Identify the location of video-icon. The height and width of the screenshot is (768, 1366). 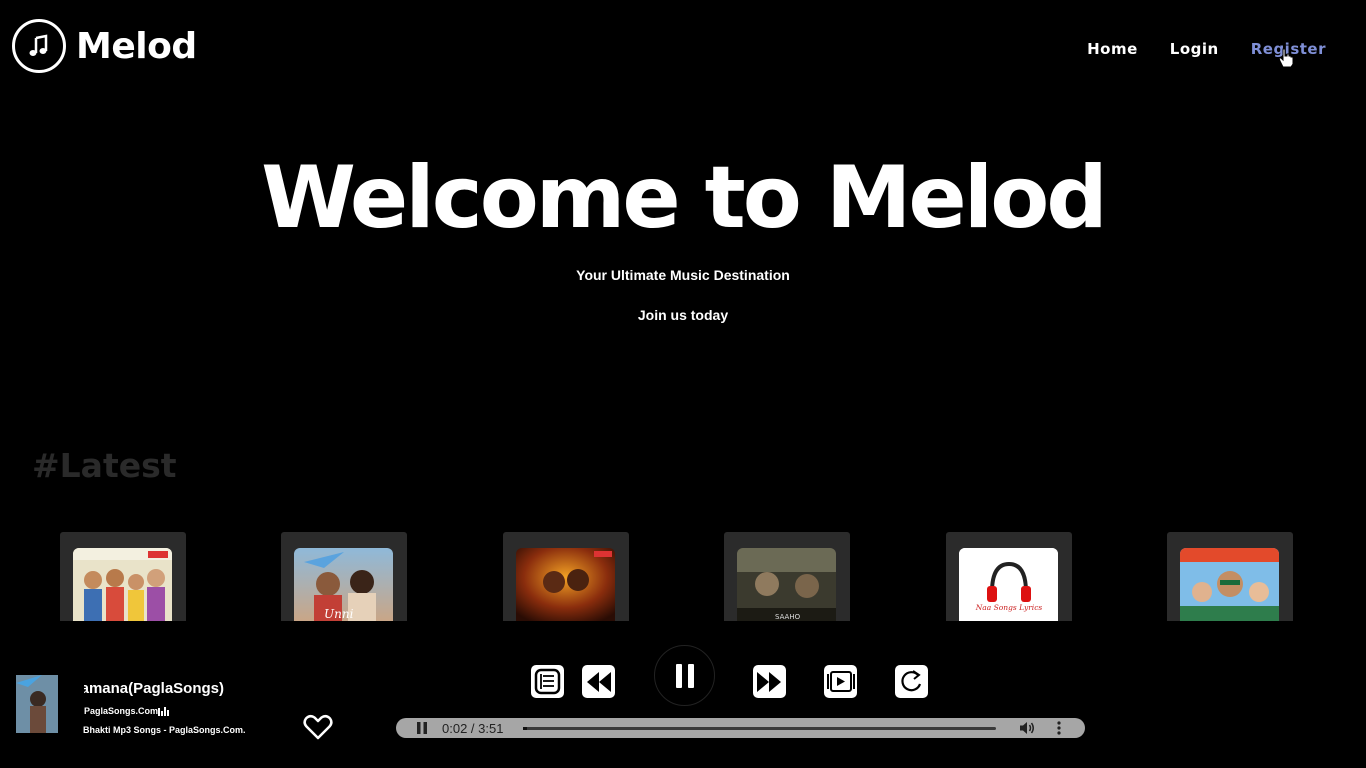
(841, 681).